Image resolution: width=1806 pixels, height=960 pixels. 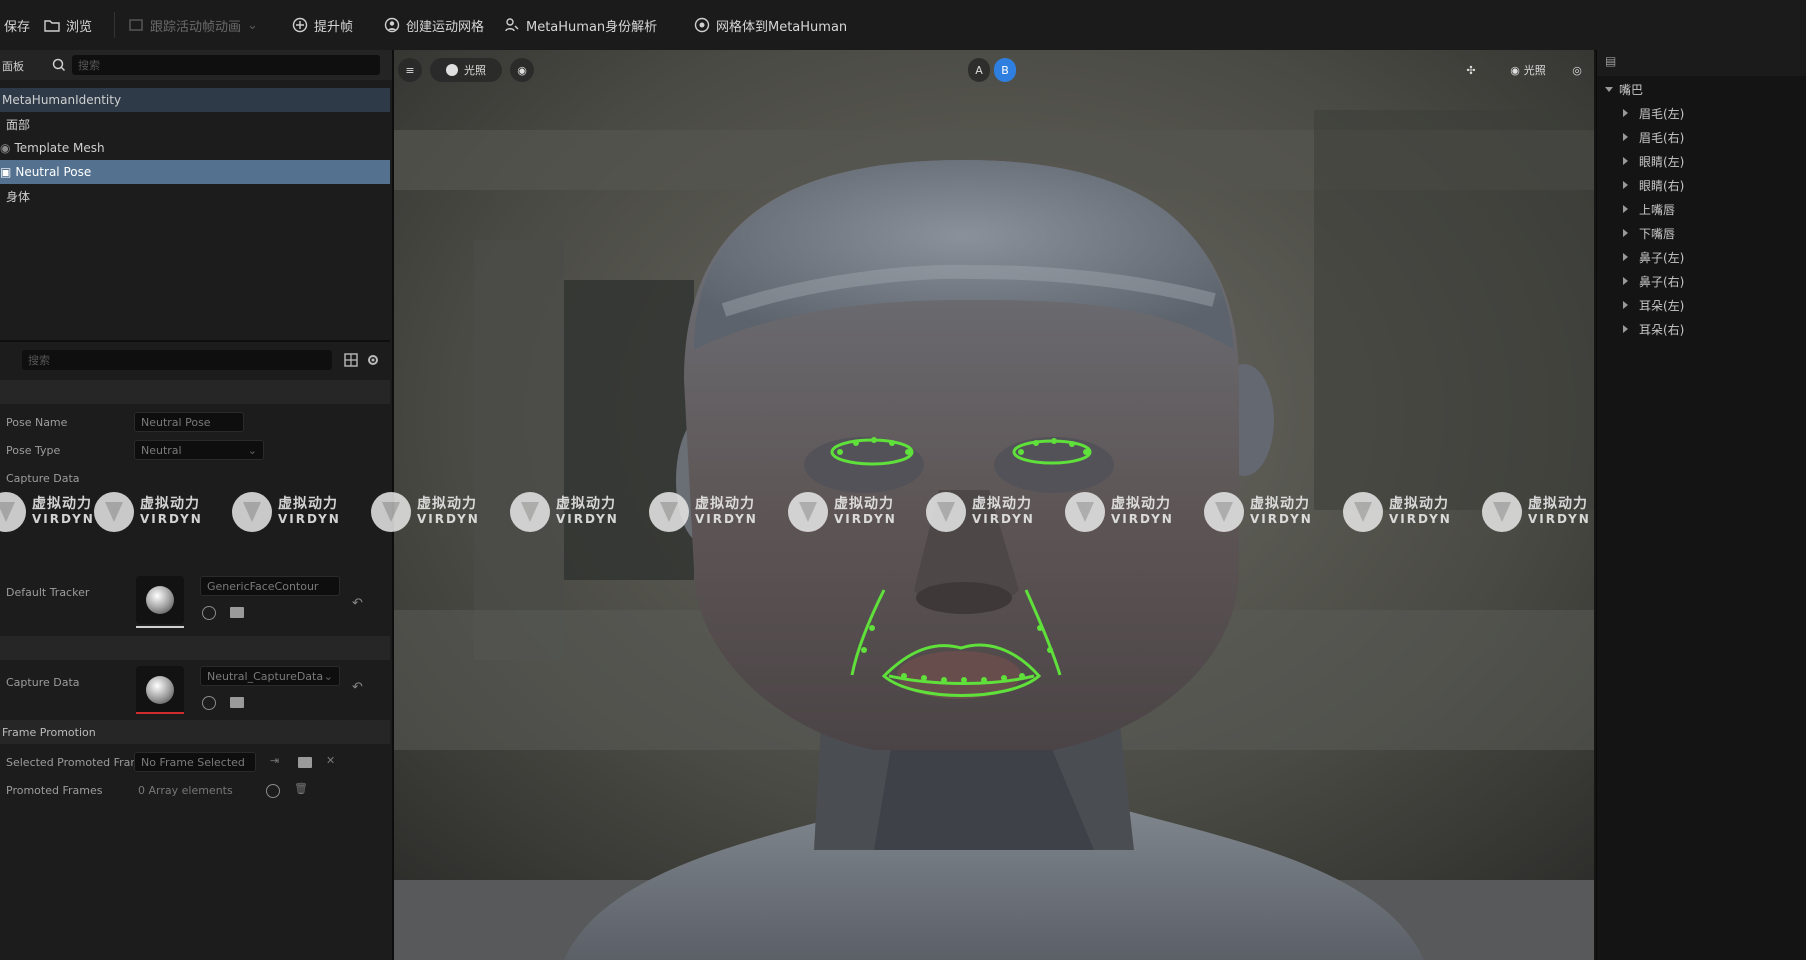 I want to click on capture-data-value: Neutral_CaptureData, so click(x=265, y=676).